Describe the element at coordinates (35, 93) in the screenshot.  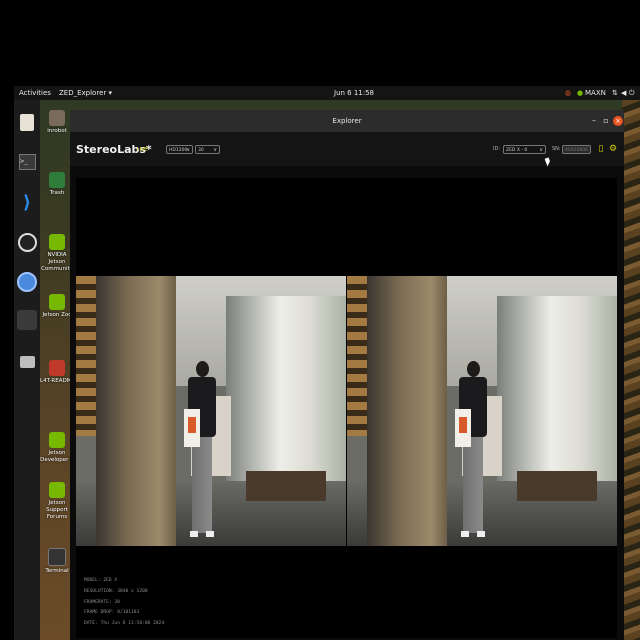
I see `activities-button: Activities` at that location.